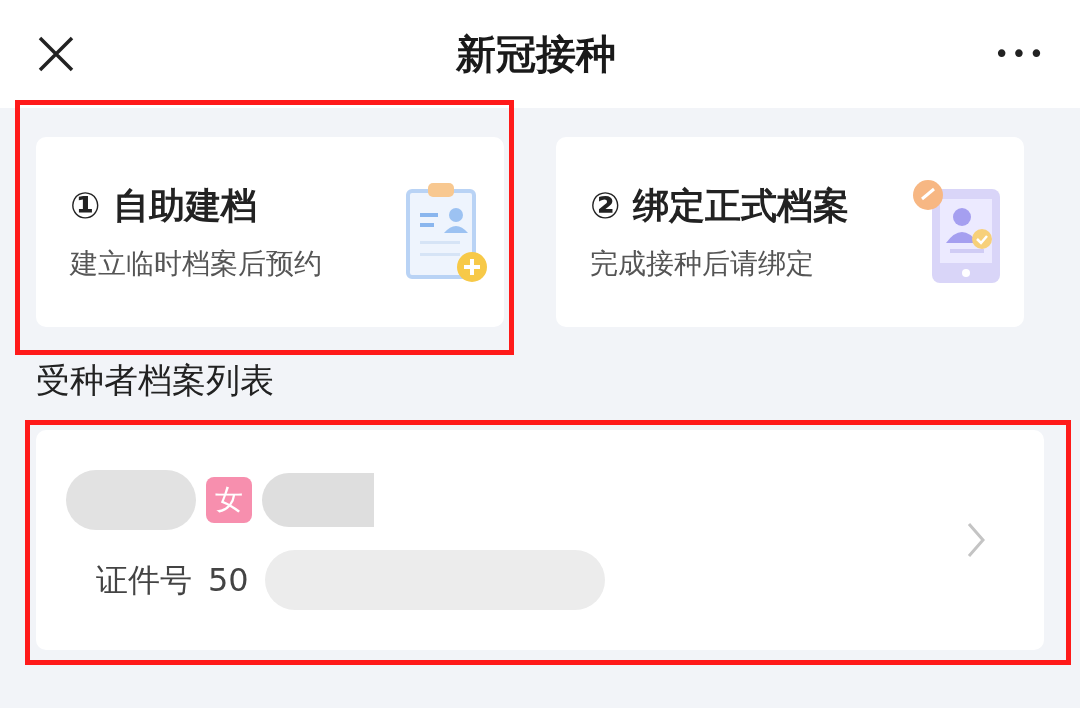  I want to click on close-icon, so click(56, 54).